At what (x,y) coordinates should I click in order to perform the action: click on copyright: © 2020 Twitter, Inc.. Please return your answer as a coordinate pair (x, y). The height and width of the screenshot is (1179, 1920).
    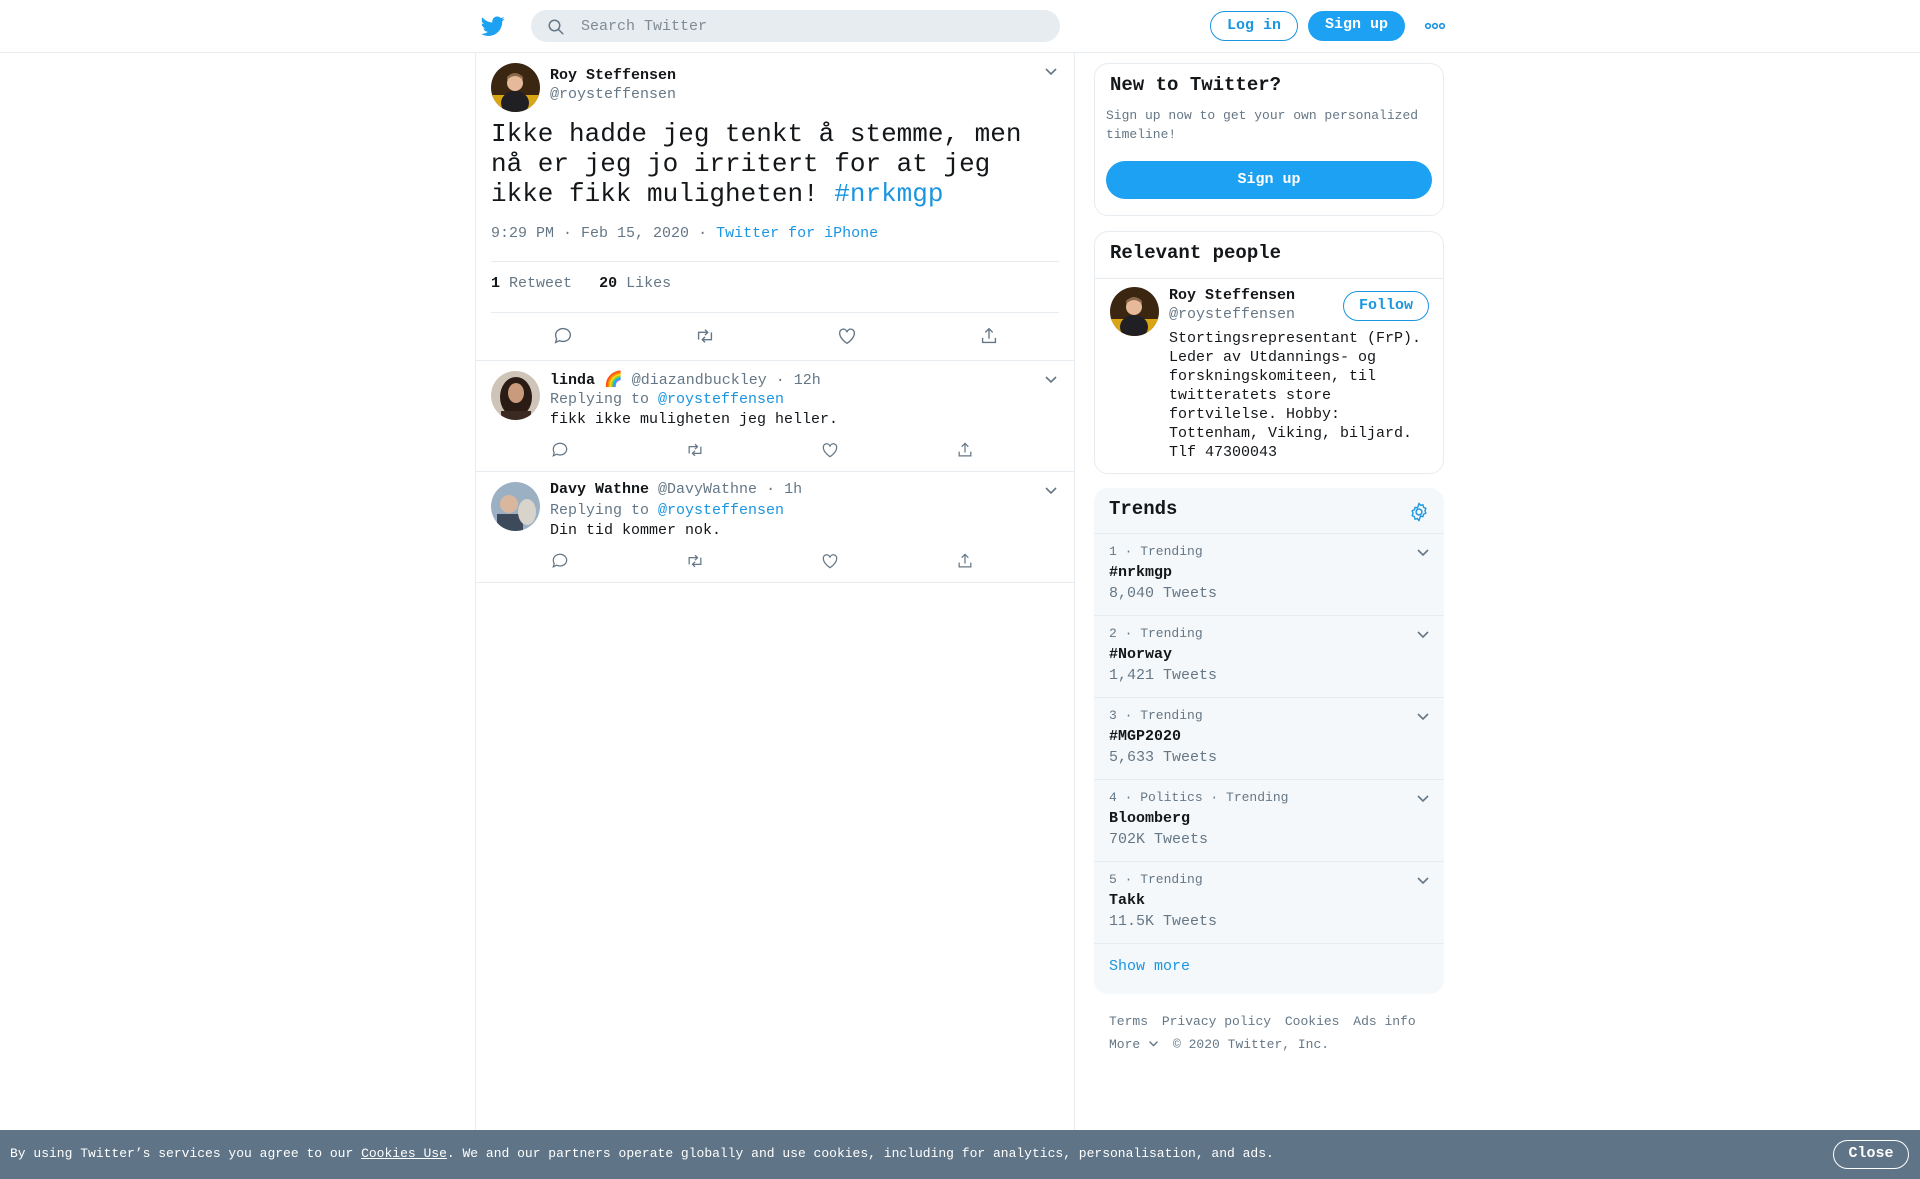
    Looking at the image, I should click on (1251, 1044).